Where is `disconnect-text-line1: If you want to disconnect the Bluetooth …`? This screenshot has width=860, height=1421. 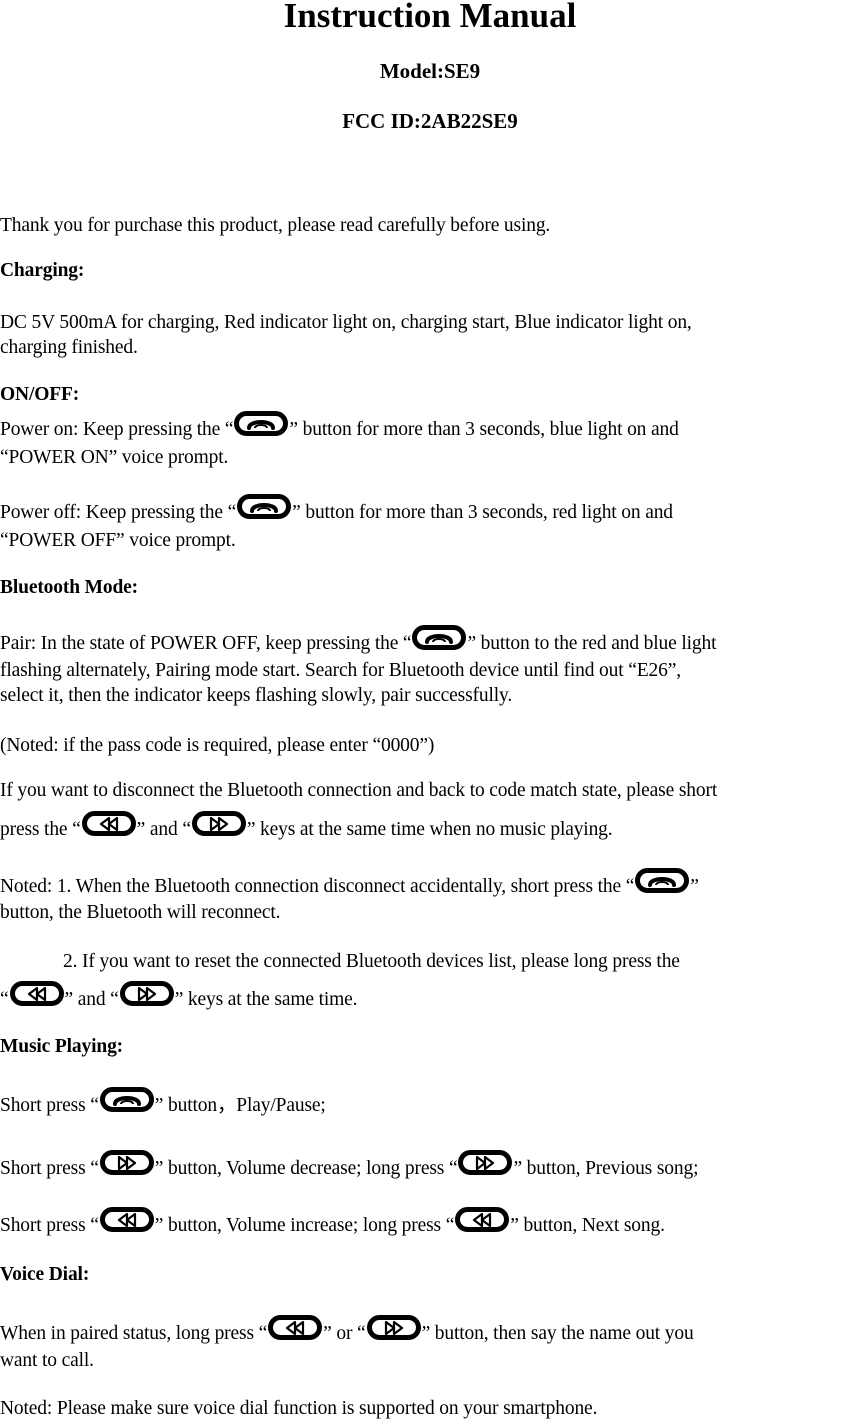
disconnect-text-line1: If you want to disconnect the Bluetooth … is located at coordinates (359, 790).